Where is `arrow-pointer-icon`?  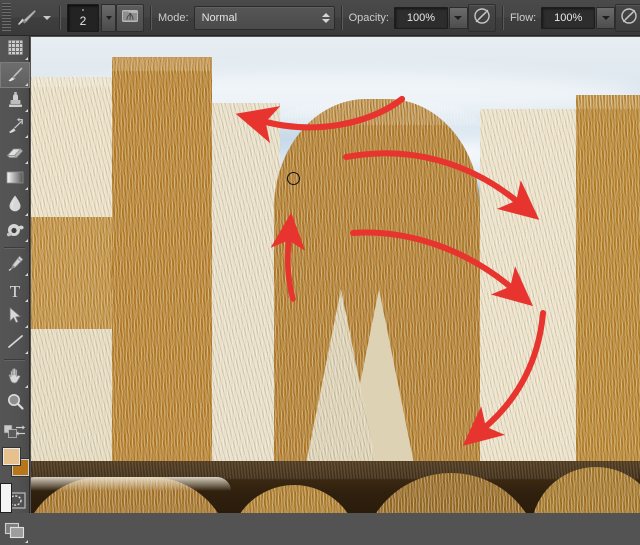 arrow-pointer-icon is located at coordinates (15, 317).